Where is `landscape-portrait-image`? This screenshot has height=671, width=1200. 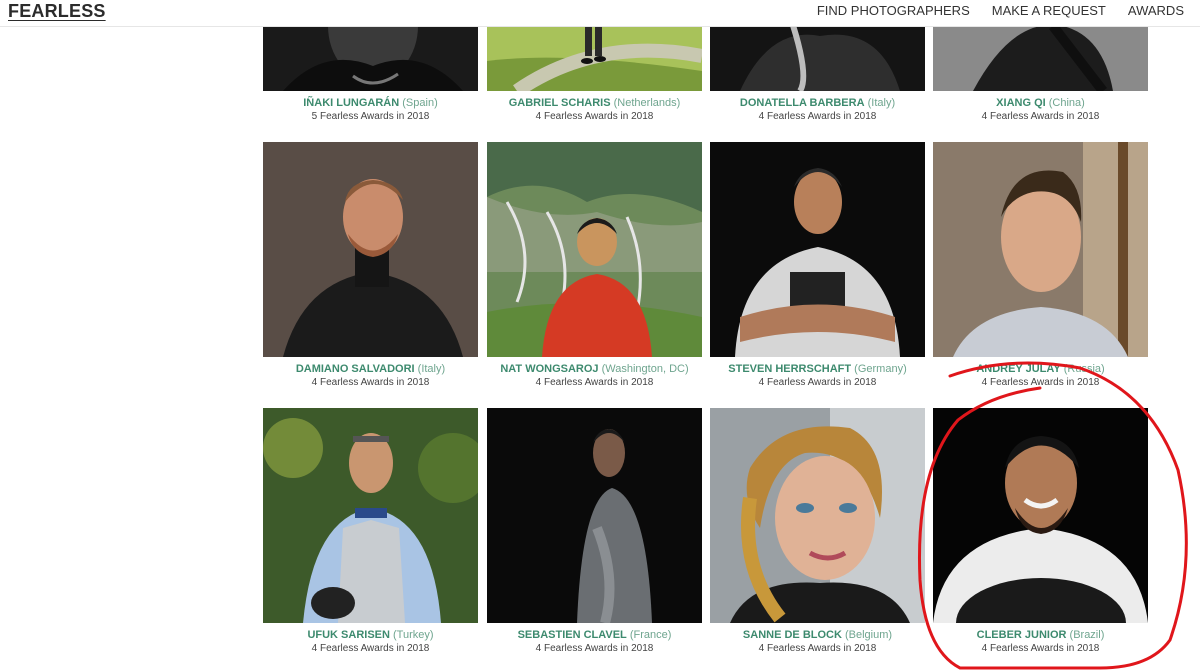
landscape-portrait-image is located at coordinates (594, 249).